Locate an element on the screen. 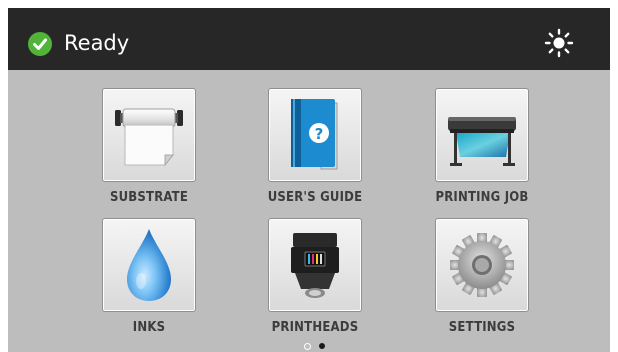 The image size is (618, 352). tile-users-guide-label: USER'S GUIDE is located at coordinates (315, 197).